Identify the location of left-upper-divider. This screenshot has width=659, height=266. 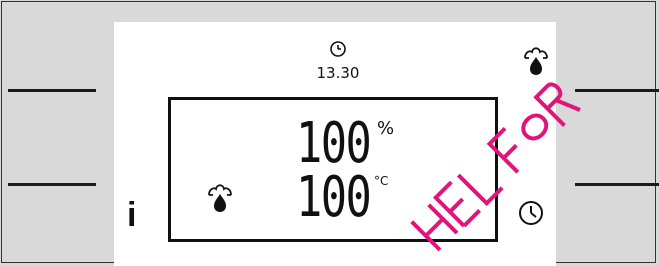
(52, 90).